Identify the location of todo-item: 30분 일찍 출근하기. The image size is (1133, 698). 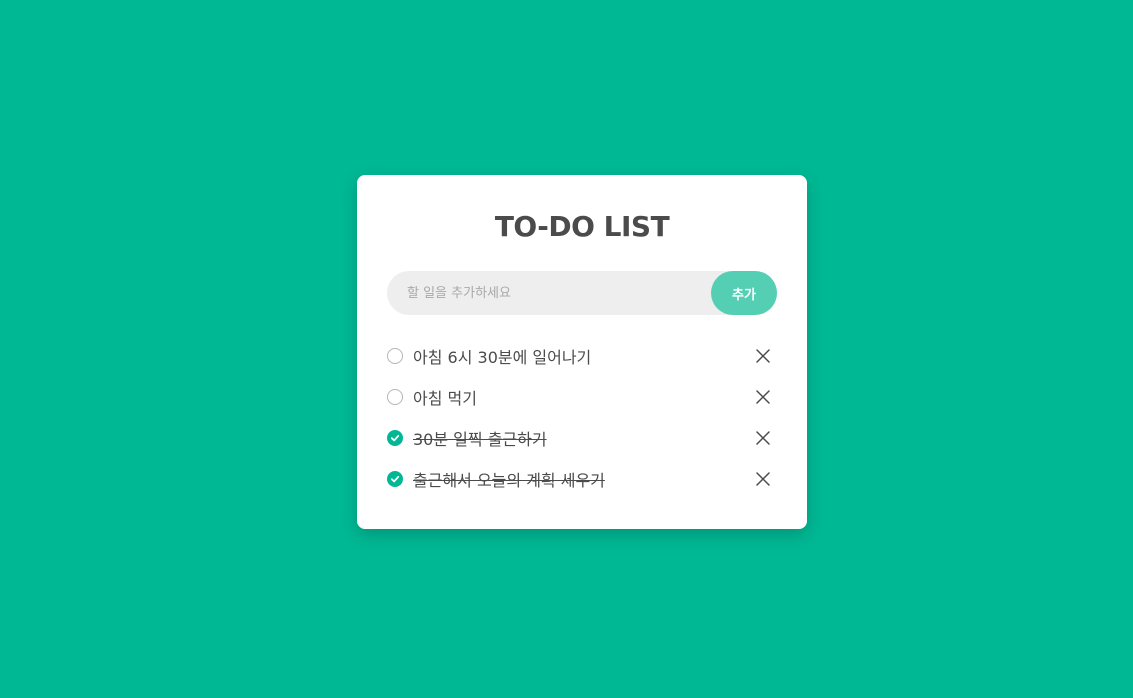
(582, 437).